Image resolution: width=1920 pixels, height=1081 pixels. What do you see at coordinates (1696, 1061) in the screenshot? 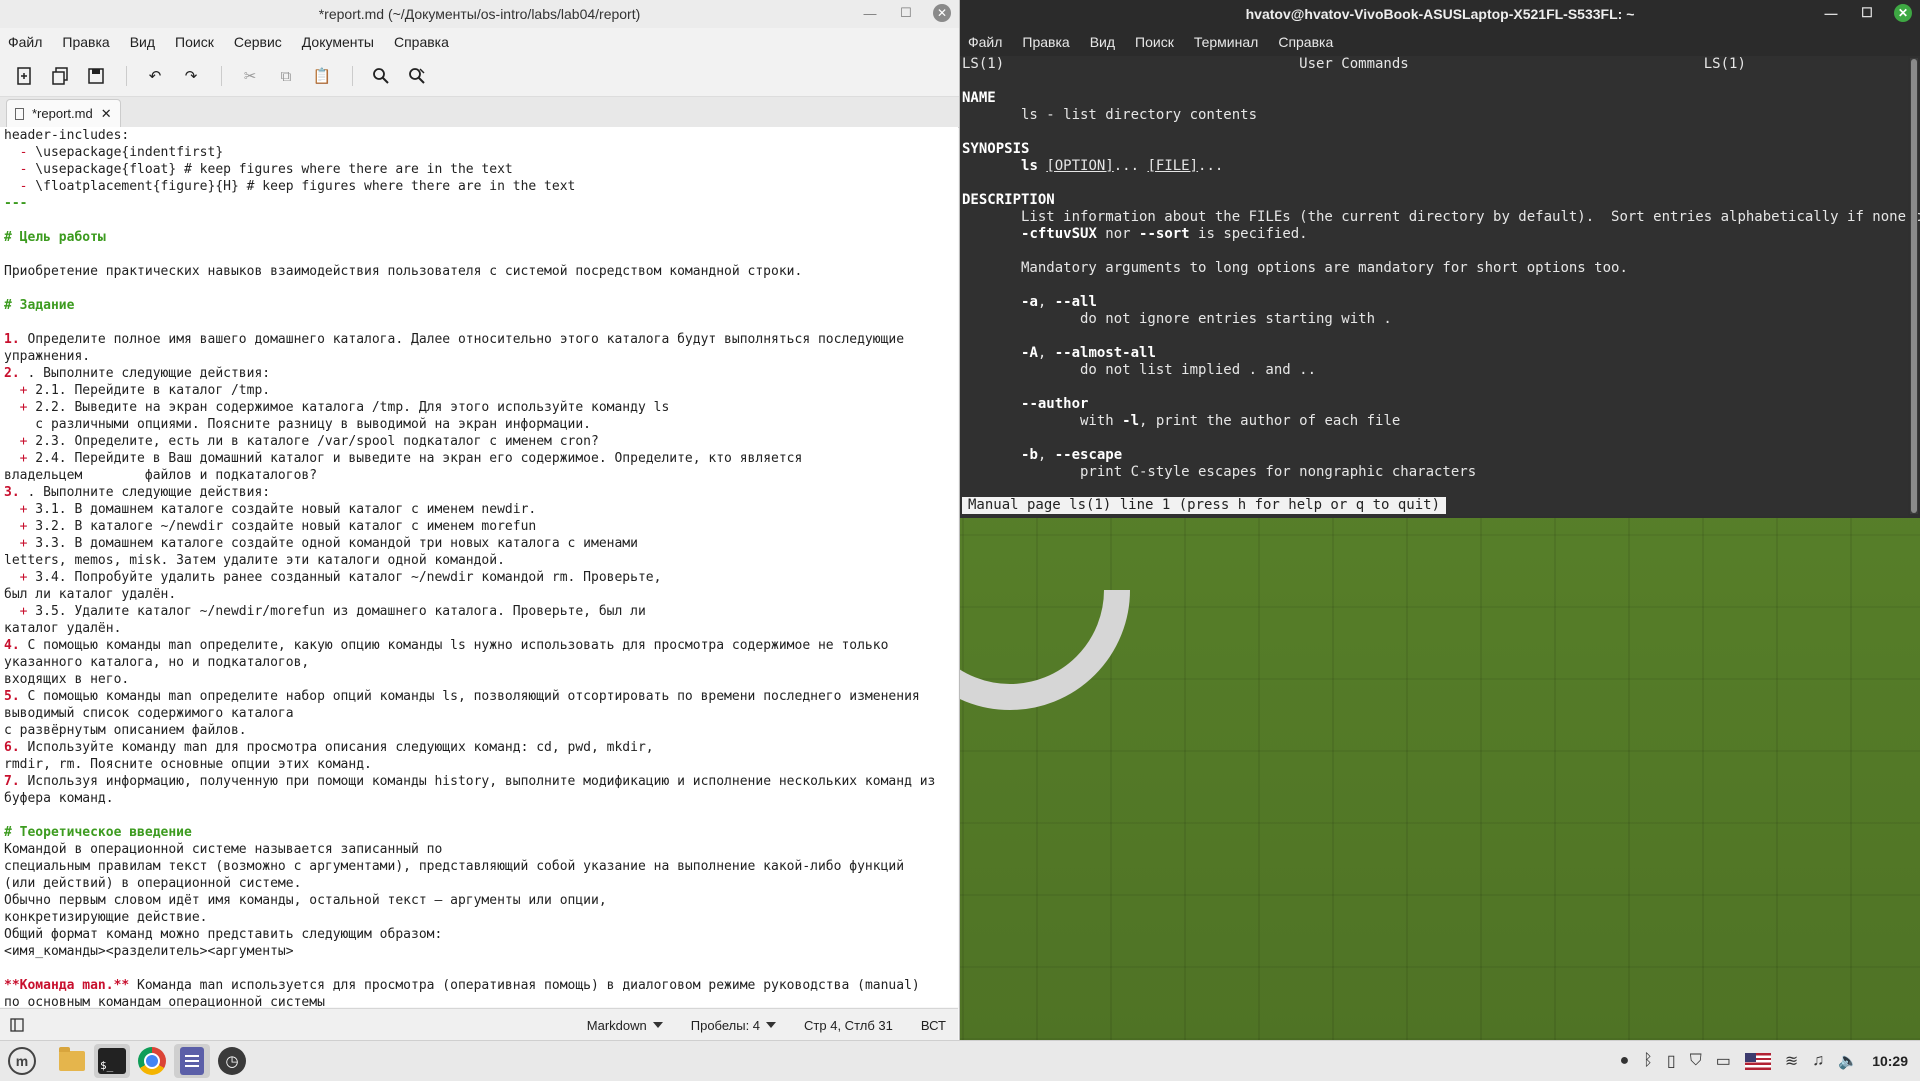
I see `shield-icon: ⛉` at bounding box center [1696, 1061].